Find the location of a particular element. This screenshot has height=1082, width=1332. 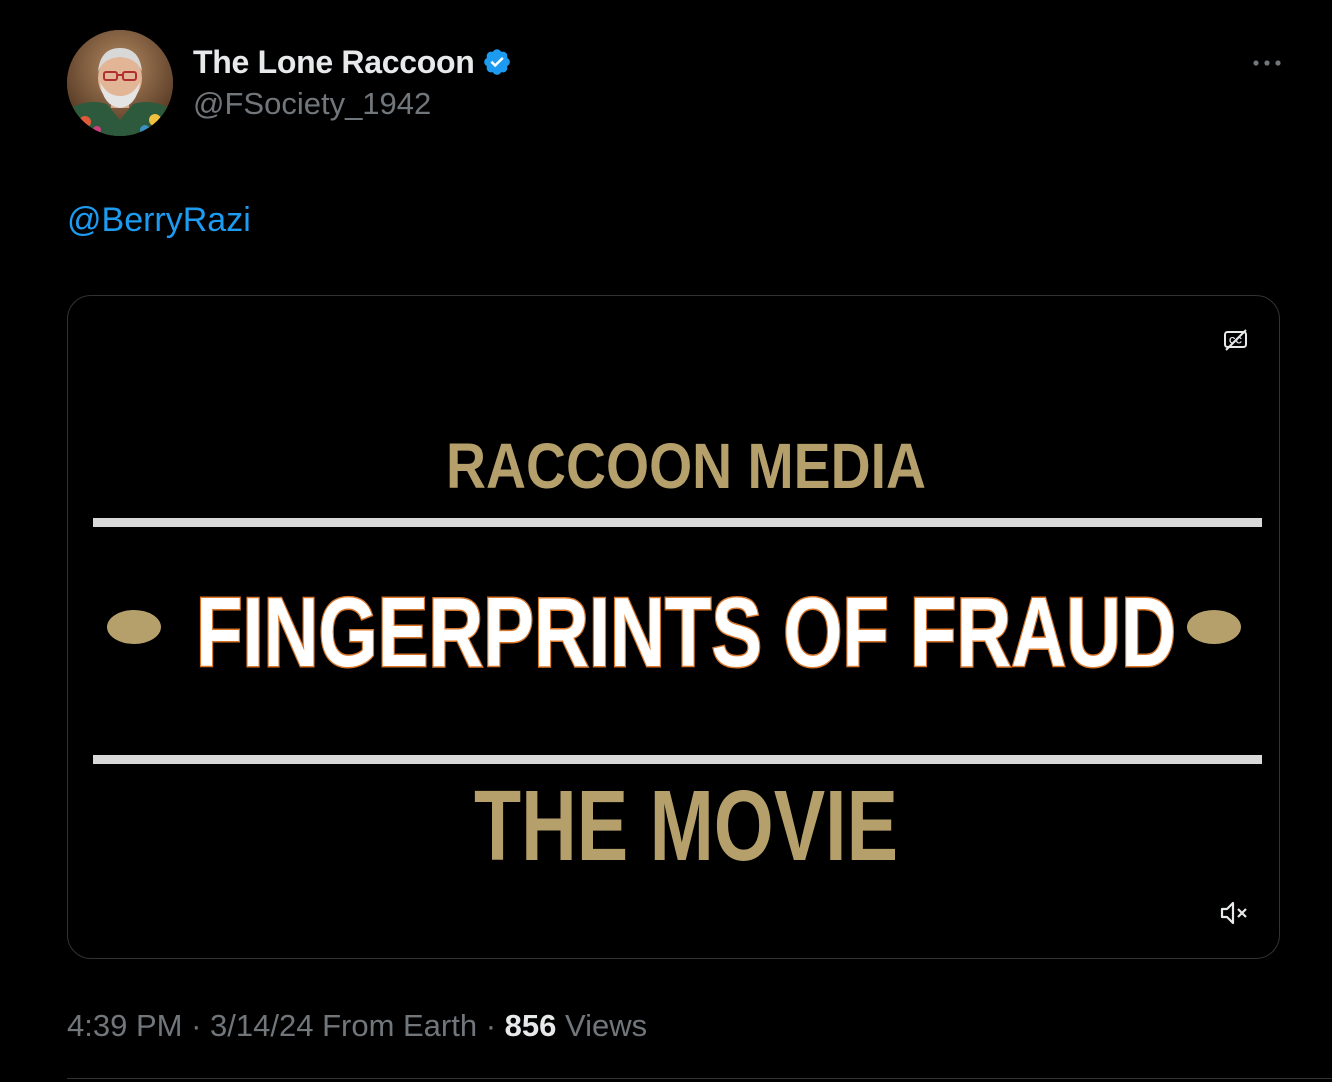

bottom-divider is located at coordinates (699, 1078).